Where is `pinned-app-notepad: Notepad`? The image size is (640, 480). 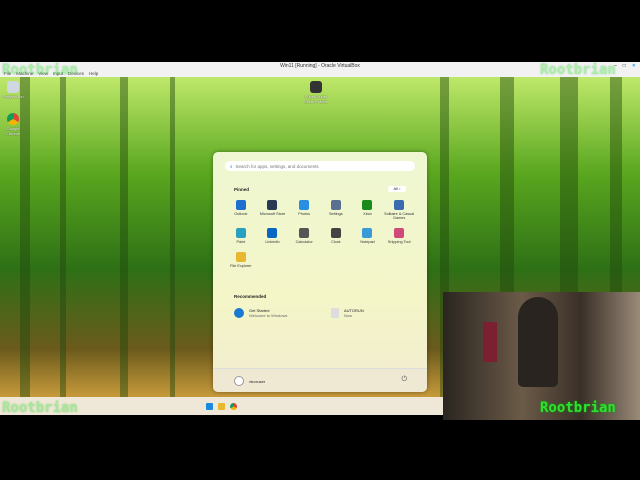 pinned-app-notepad: Notepad is located at coordinates (368, 236).